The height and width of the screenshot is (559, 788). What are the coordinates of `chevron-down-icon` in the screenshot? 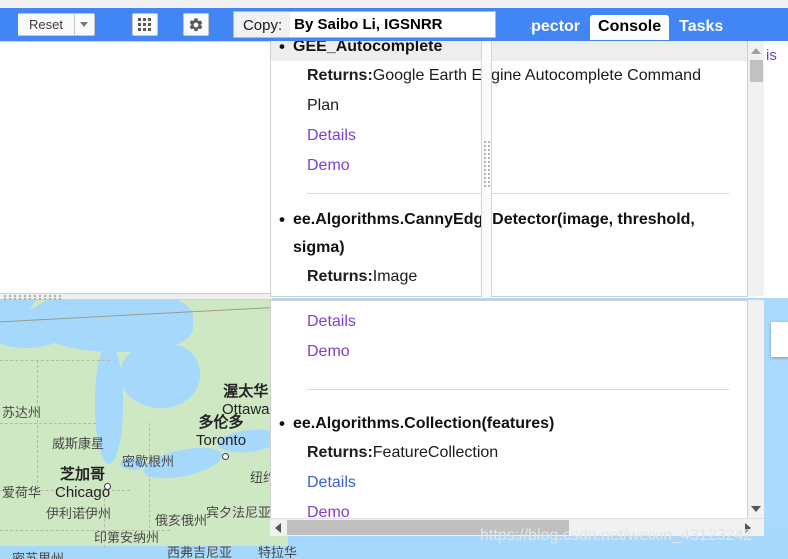 It's located at (84, 24).